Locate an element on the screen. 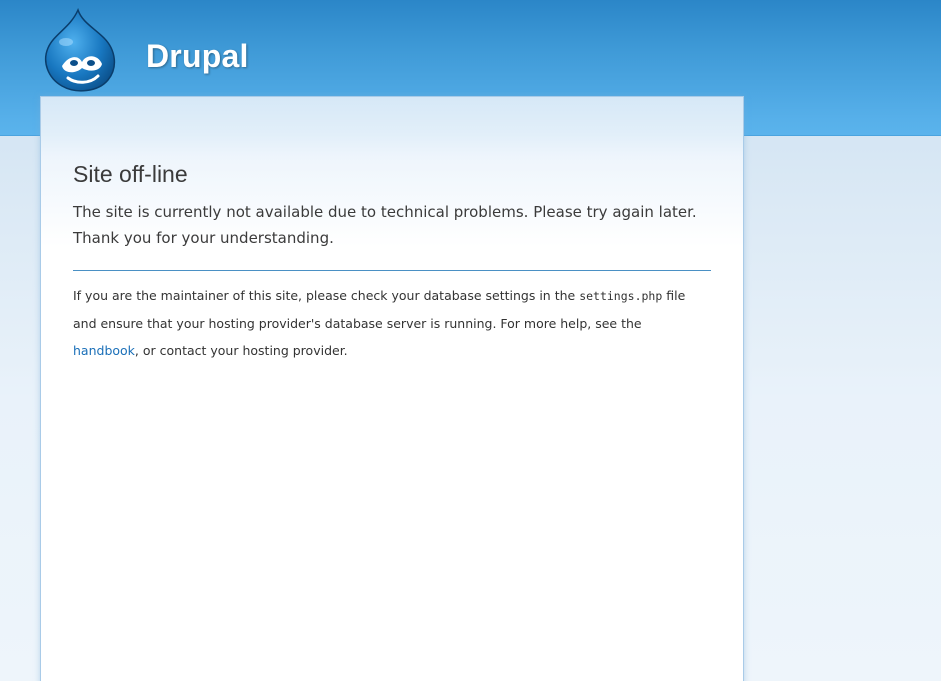  divider is located at coordinates (392, 270).